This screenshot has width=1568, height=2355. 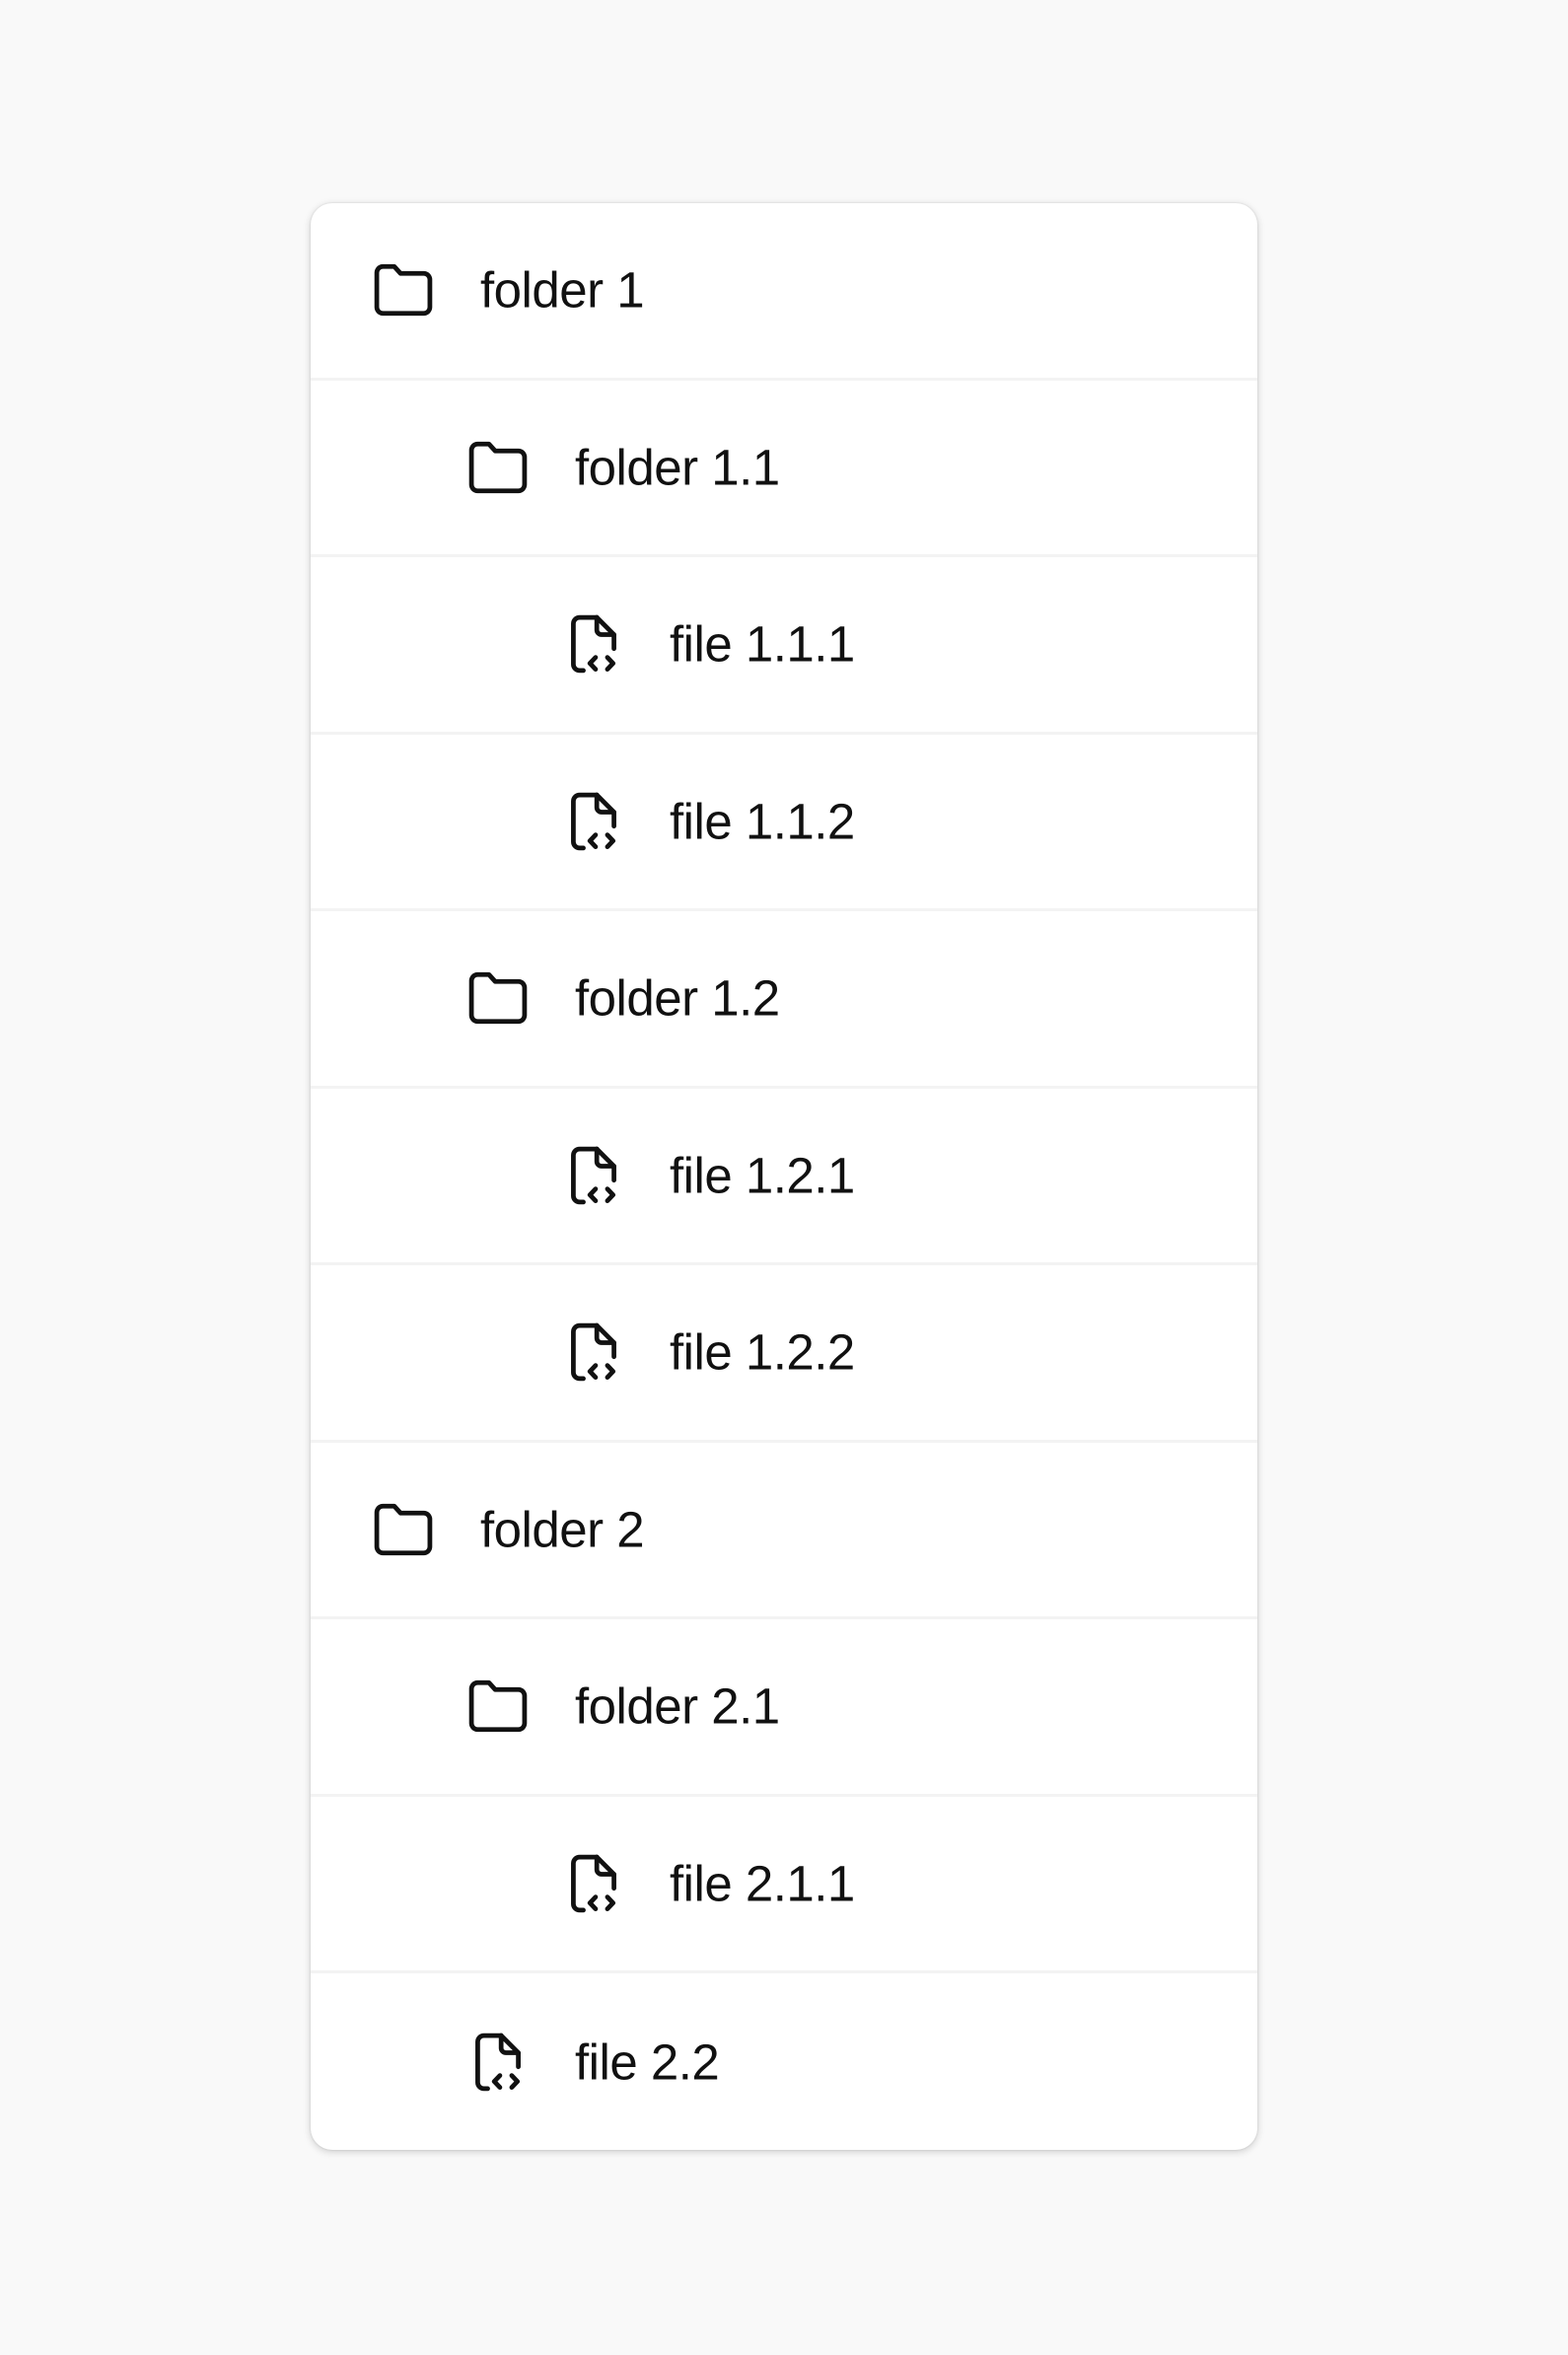 I want to click on tree-item-folder-2: folder 2, so click(x=784, y=1531).